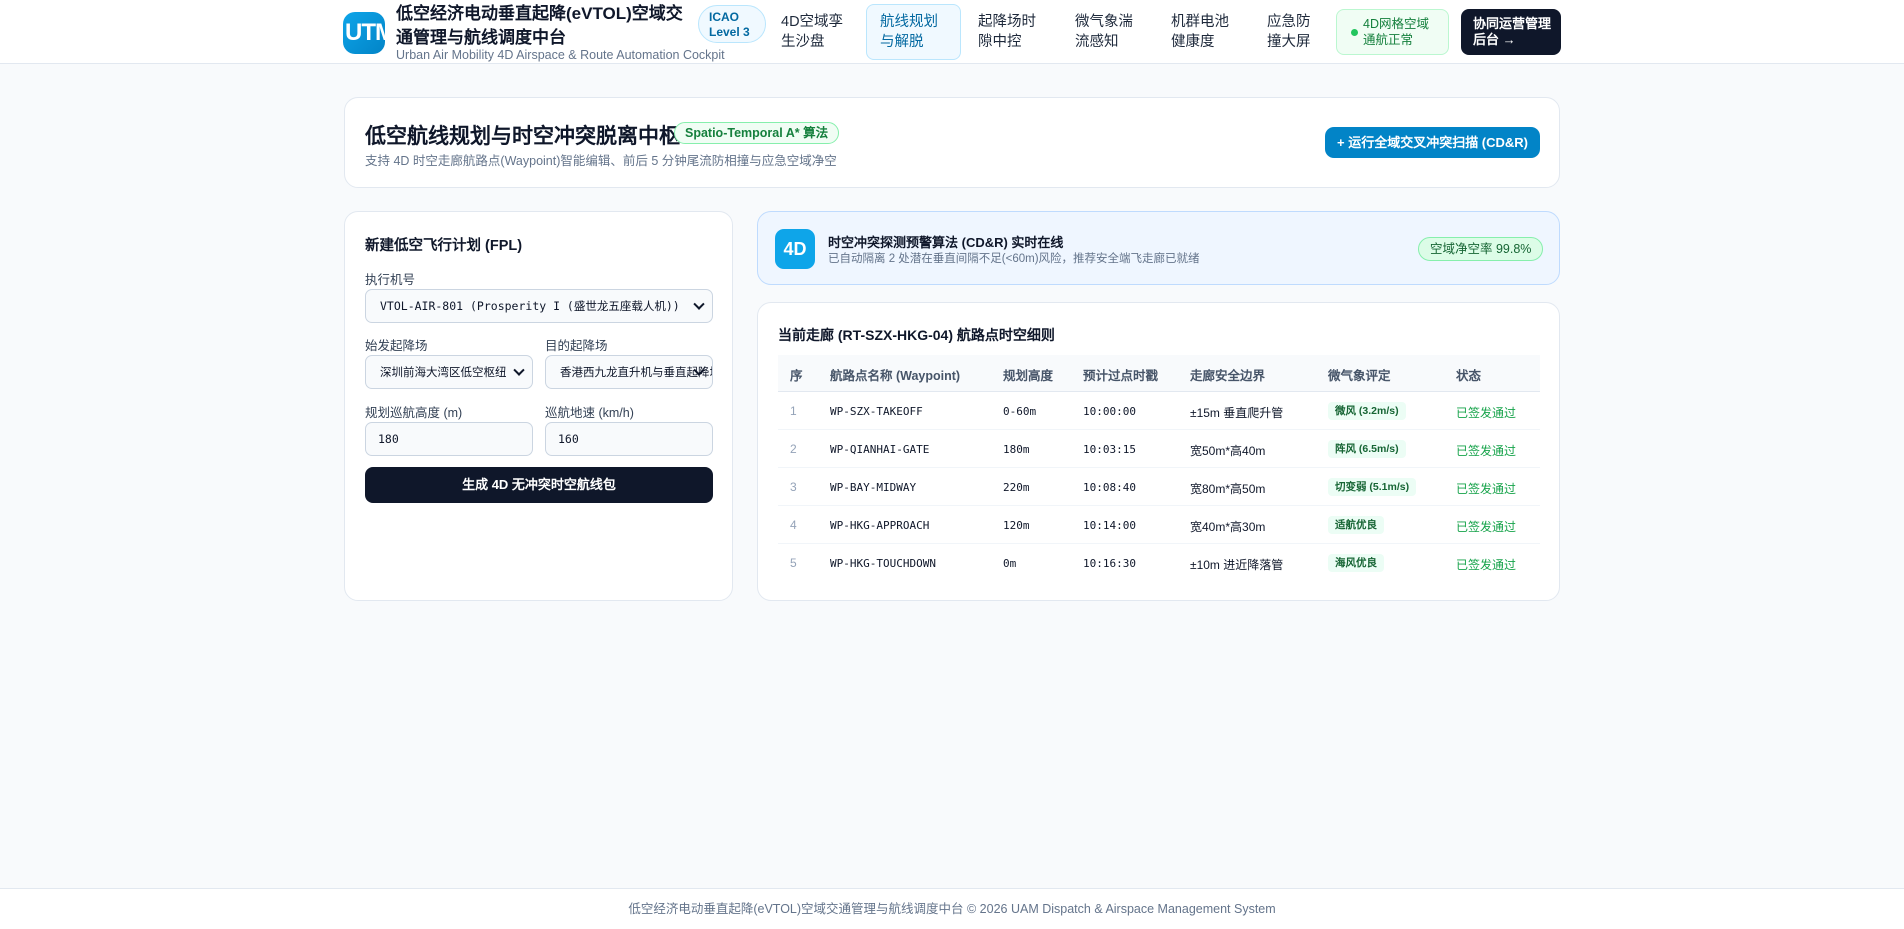 Image resolution: width=1904 pixels, height=929 pixels. What do you see at coordinates (443, 372) in the screenshot?
I see `origin-select-value: 深圳前海大湾区低空枢纽` at bounding box center [443, 372].